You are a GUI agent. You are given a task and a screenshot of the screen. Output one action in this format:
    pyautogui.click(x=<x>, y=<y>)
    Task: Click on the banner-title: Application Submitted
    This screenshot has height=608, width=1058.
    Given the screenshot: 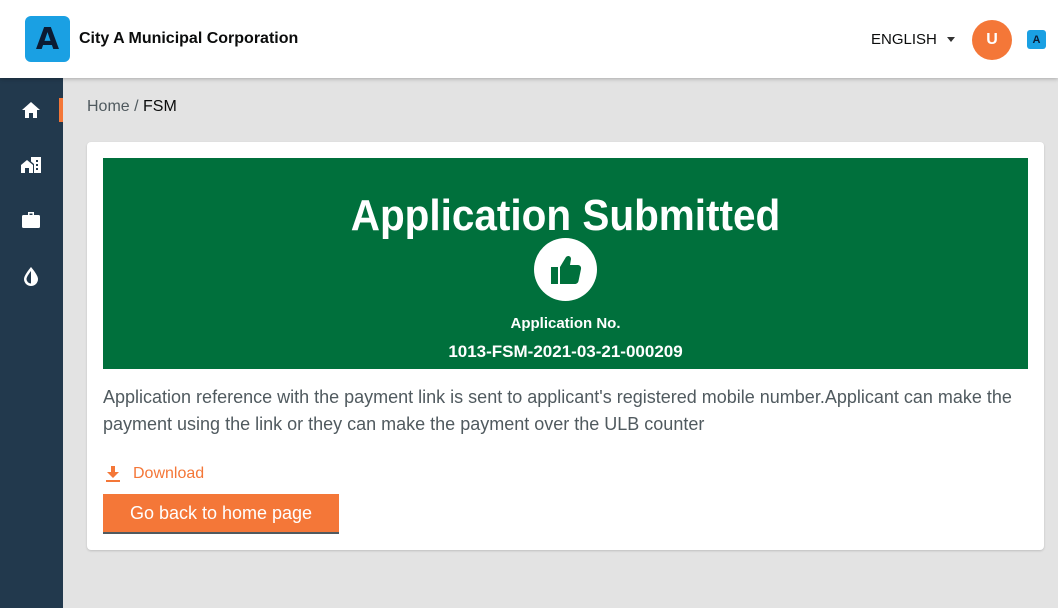 What is the action you would take?
    pyautogui.click(x=565, y=215)
    